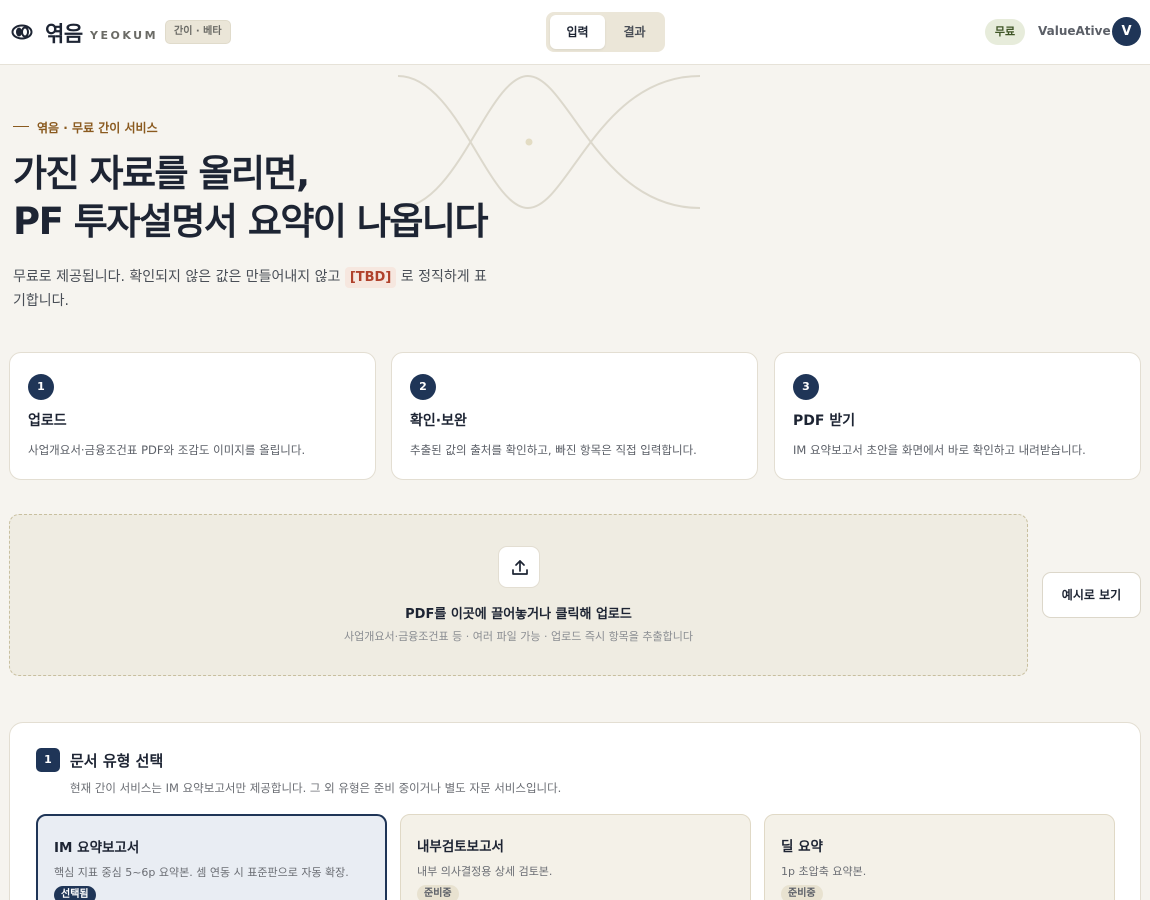 The image size is (1150, 900). Describe the element at coordinates (802, 847) in the screenshot. I see `doc-type-name: 딜 요약` at that location.